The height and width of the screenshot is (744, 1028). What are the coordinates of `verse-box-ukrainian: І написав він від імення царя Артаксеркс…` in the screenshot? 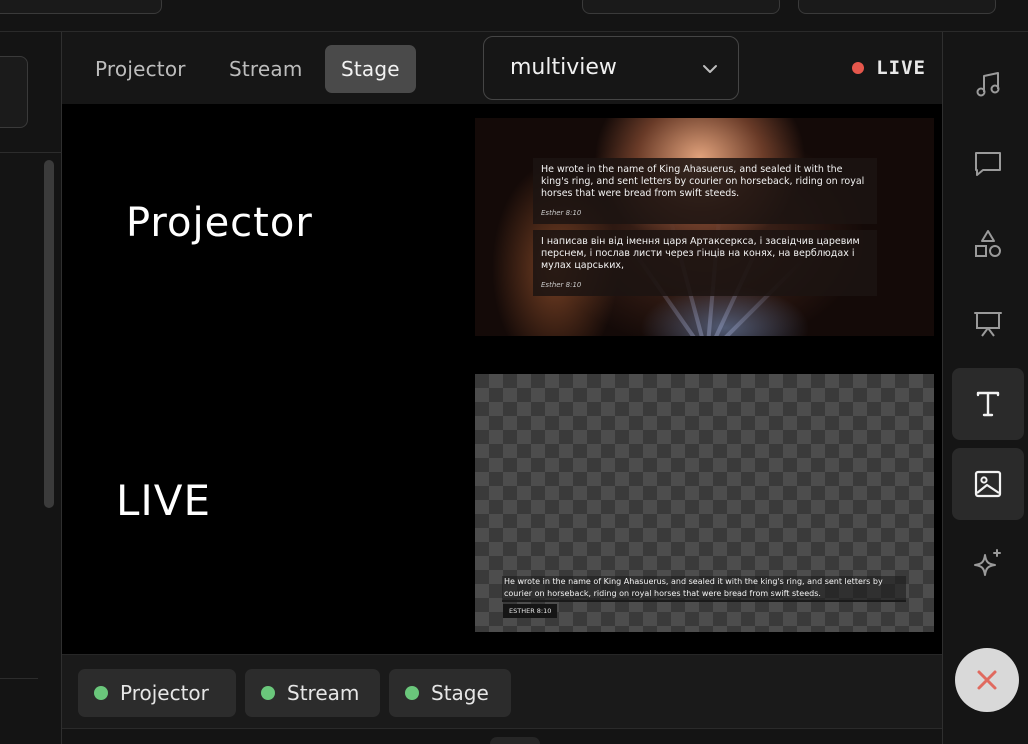 It's located at (705, 263).